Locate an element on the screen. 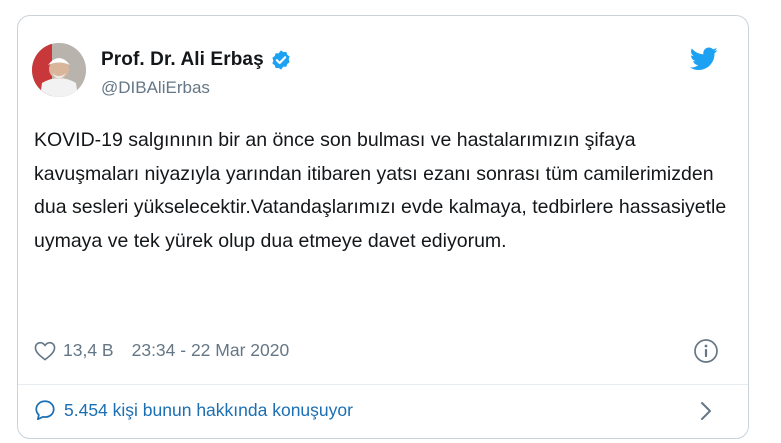 The width and height of the screenshot is (781, 443). tweet-meta: 13,4 B 23:34 - 22 Mar 2020 is located at coordinates (161, 350).